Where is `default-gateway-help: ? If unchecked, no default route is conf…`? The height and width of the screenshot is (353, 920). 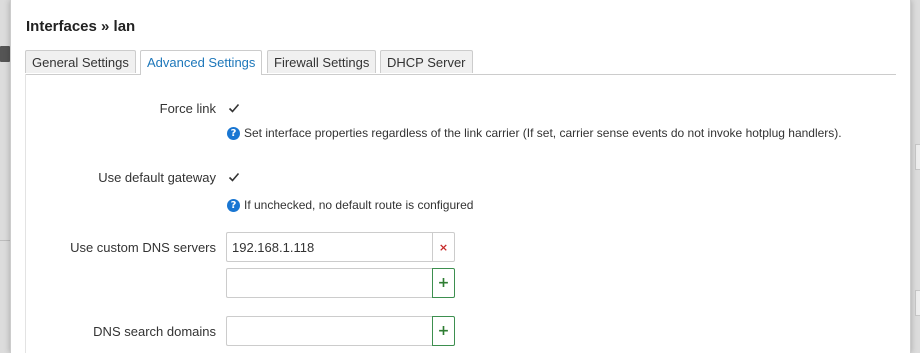 default-gateway-help: ? If unchecked, no default route is conf… is located at coordinates (350, 205).